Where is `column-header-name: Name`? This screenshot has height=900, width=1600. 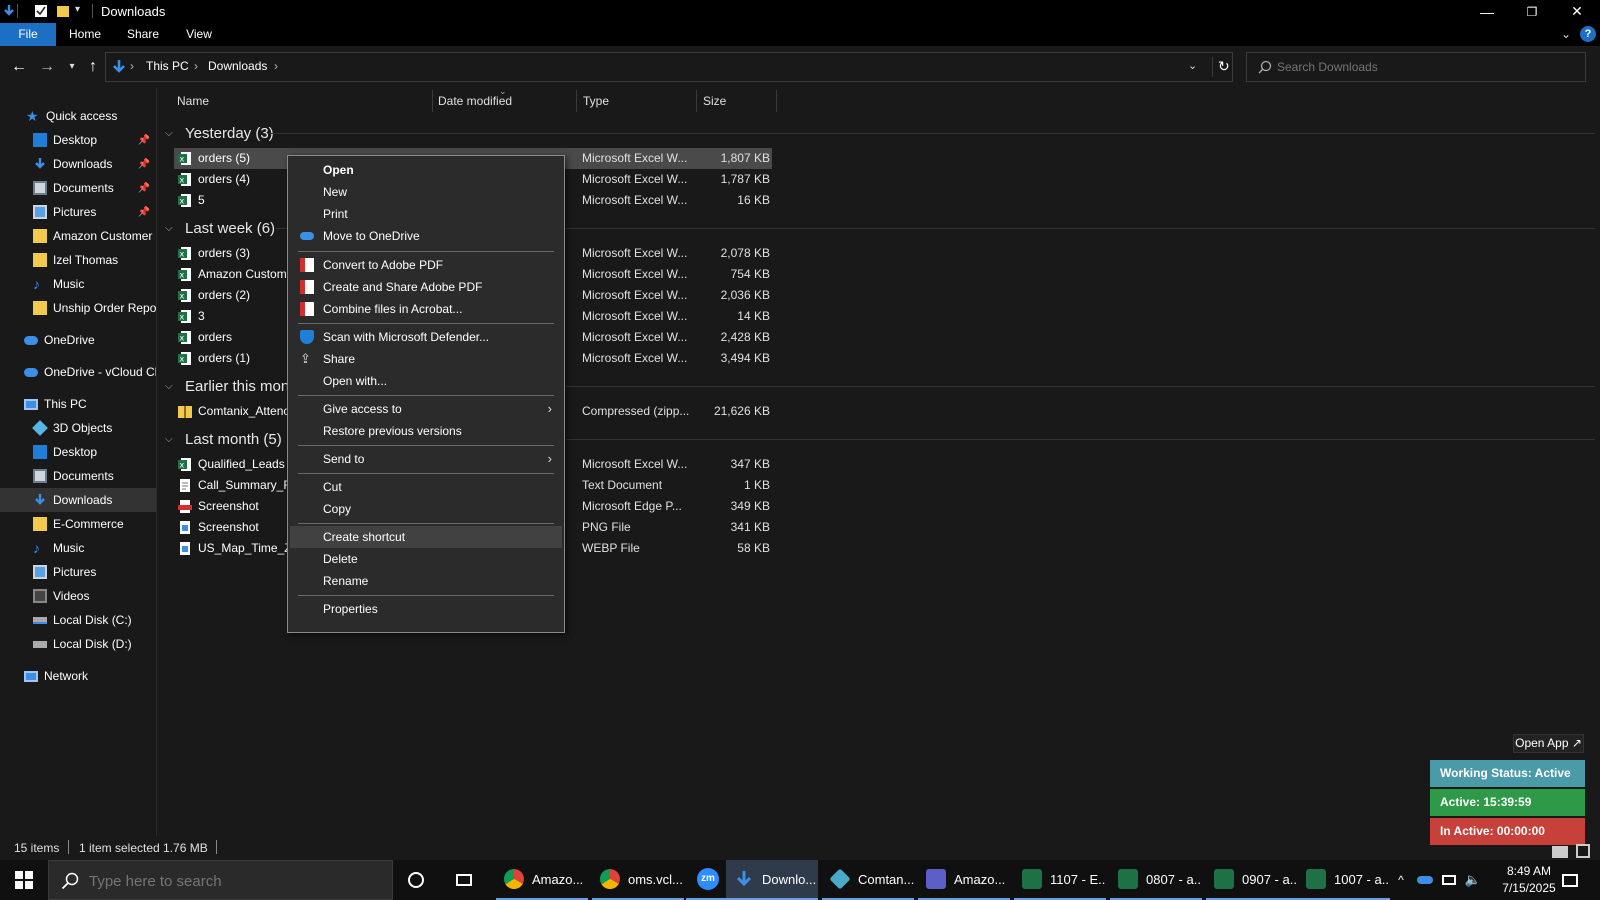
column-header-name: Name is located at coordinates (193, 101).